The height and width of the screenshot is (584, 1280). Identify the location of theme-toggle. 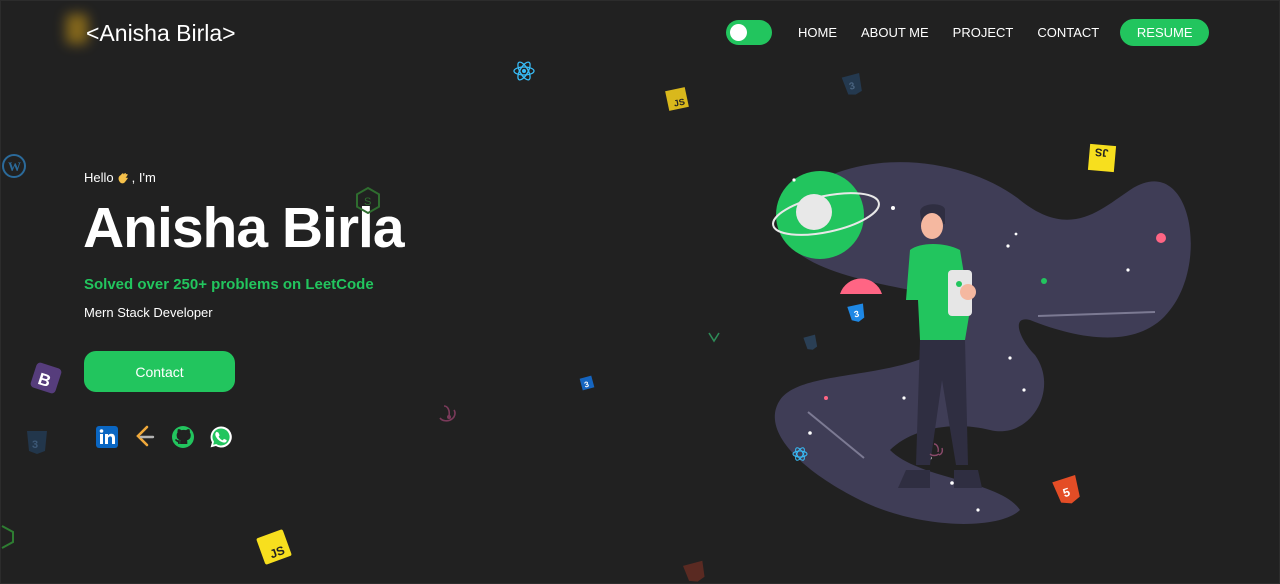
(749, 32).